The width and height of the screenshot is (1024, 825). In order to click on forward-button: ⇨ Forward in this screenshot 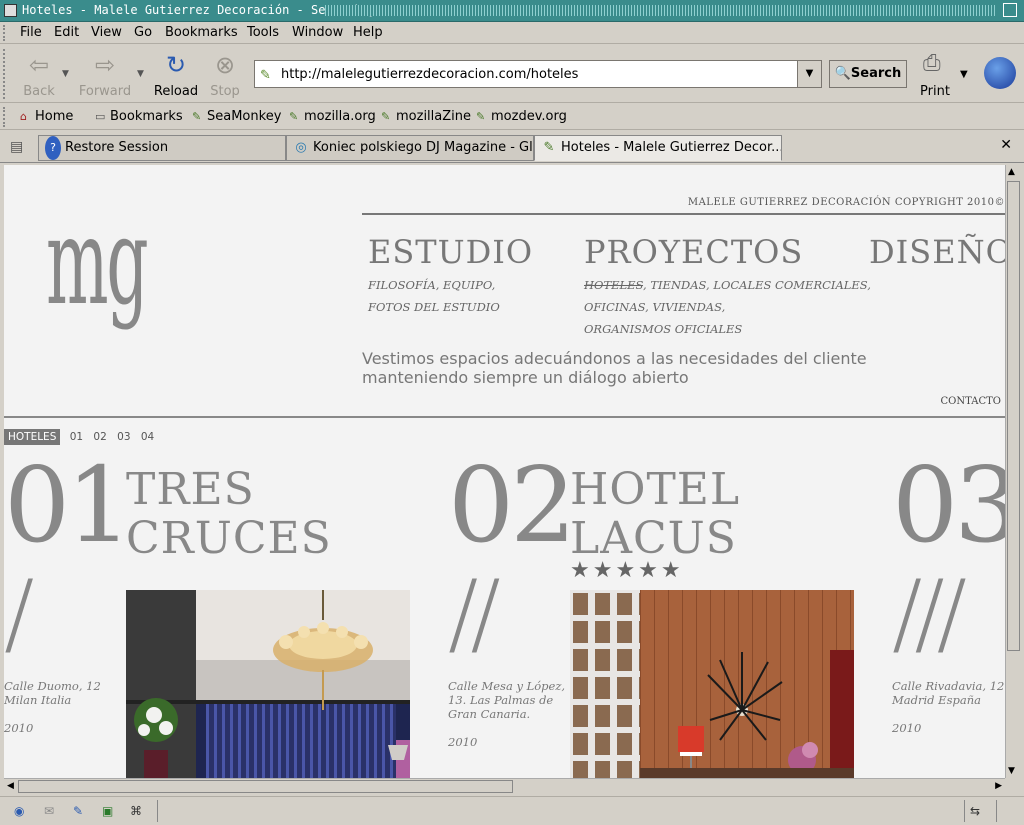, I will do `click(105, 75)`.